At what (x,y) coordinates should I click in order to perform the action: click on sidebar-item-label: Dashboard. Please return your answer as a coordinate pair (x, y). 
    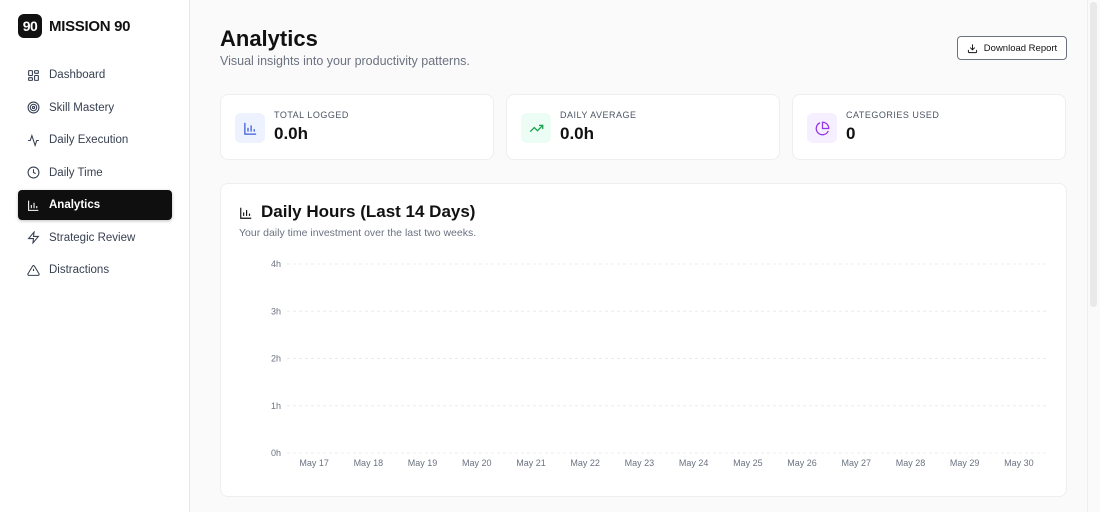
    Looking at the image, I should click on (77, 75).